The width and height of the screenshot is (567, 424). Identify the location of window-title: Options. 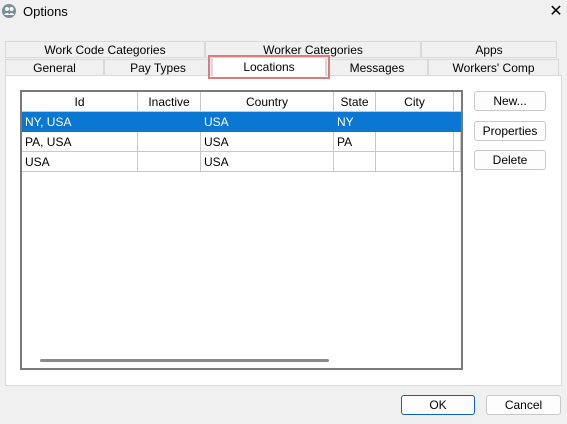
(45, 11).